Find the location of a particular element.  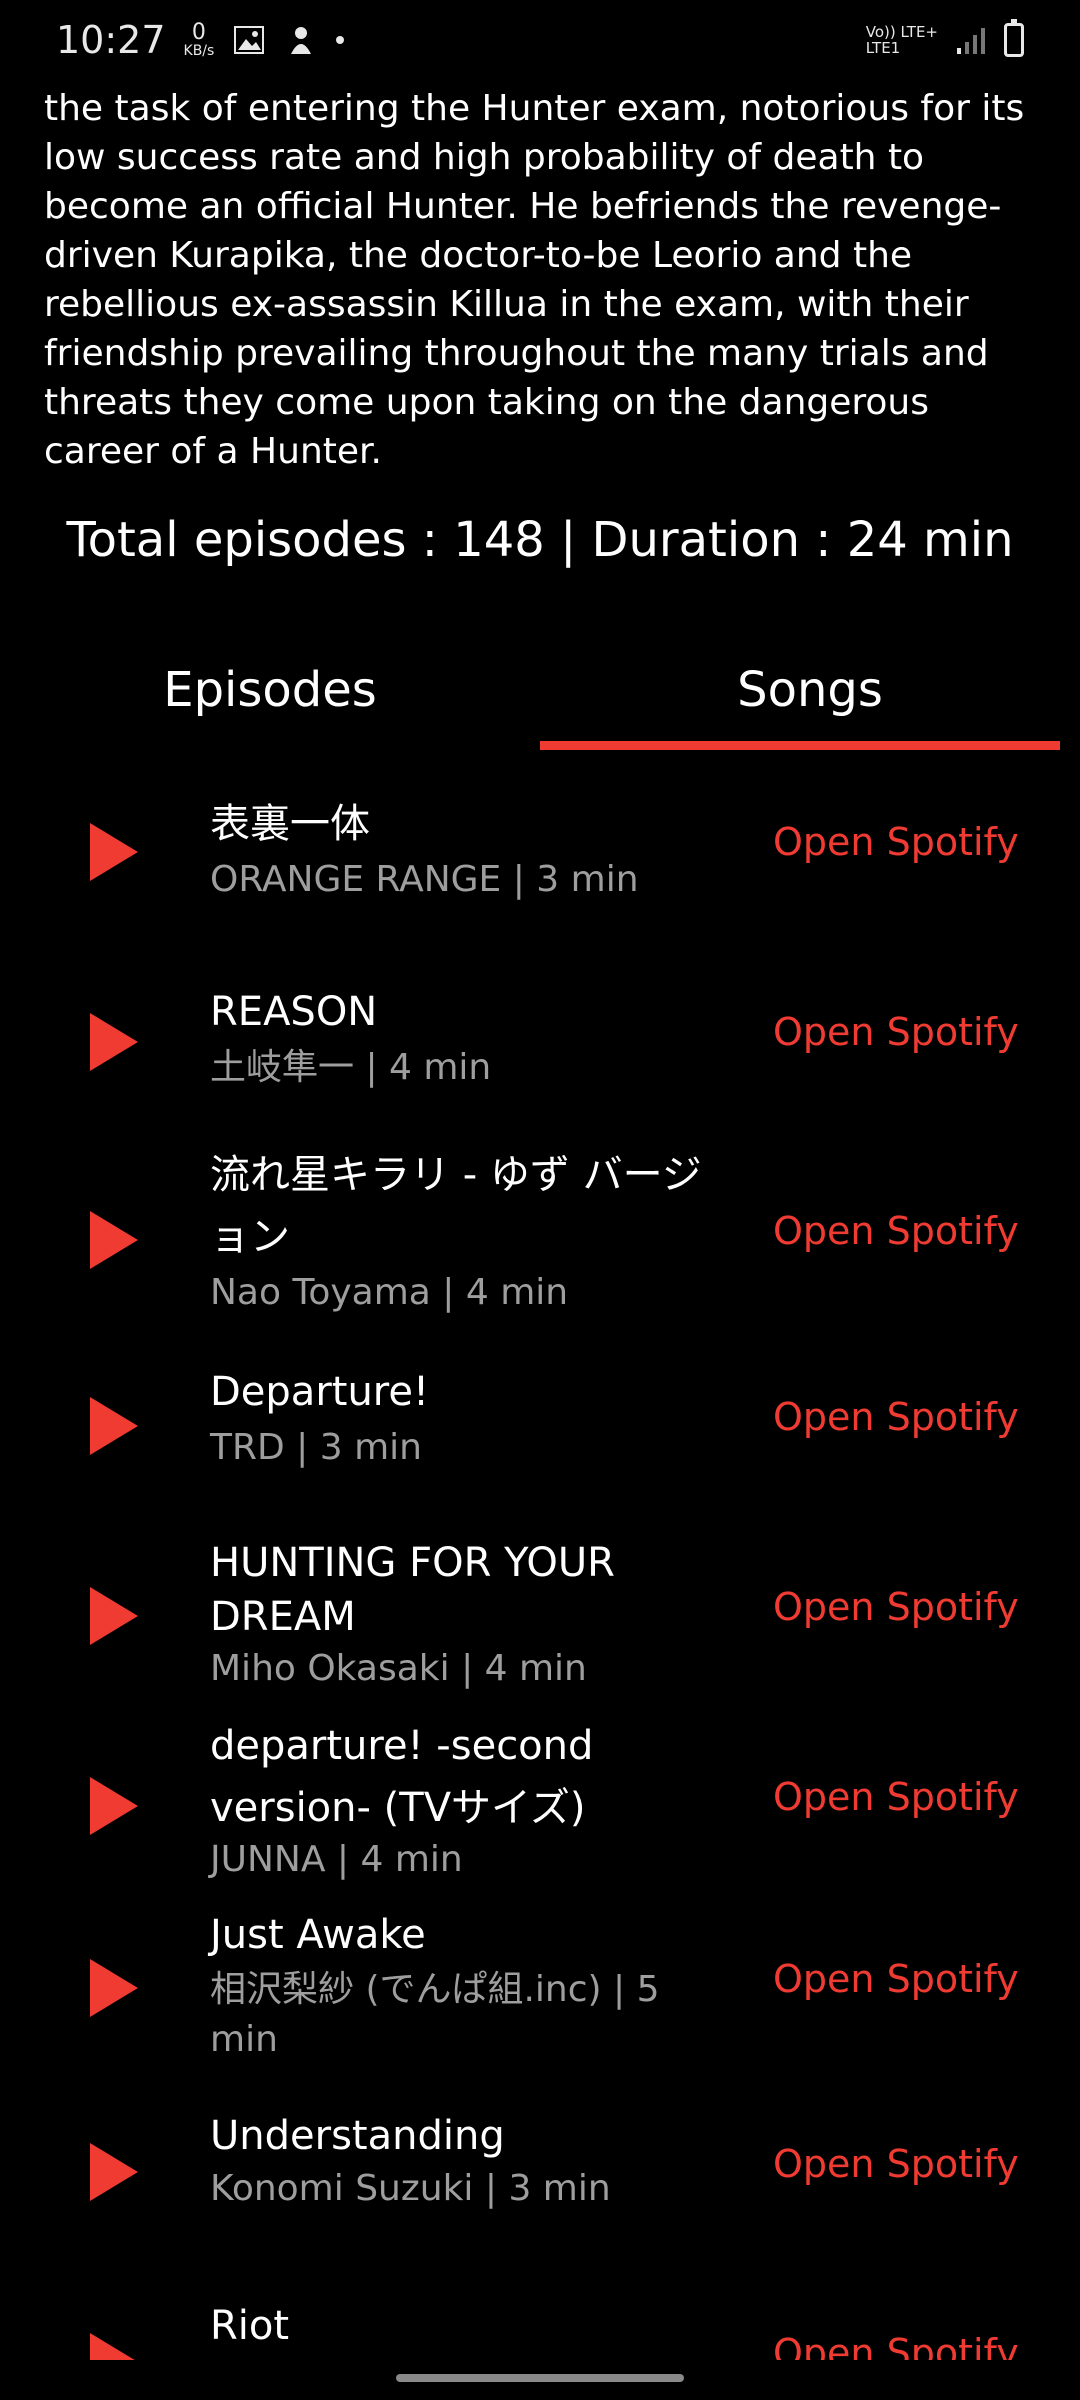

song-row: Departure! TRD | 3 min Open Spotify is located at coordinates (540, 1430).